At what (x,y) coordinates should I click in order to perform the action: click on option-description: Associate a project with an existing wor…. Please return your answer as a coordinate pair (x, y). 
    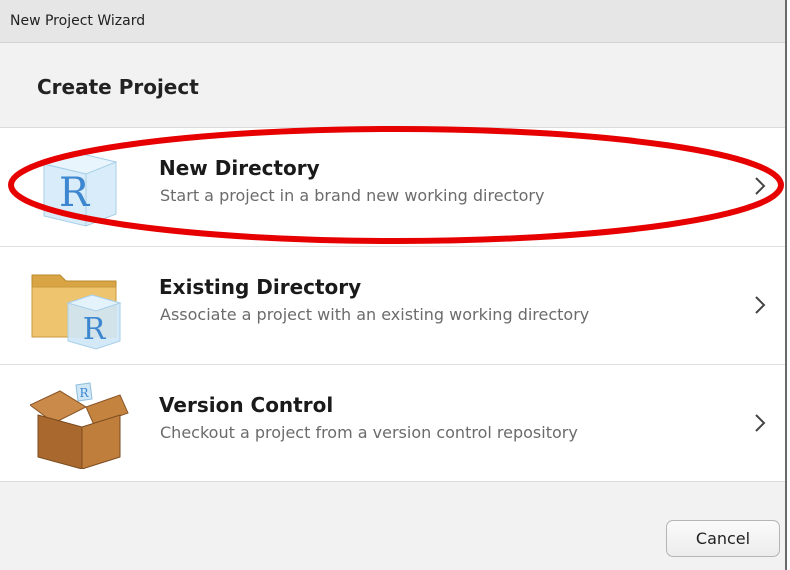
    Looking at the image, I should click on (375, 314).